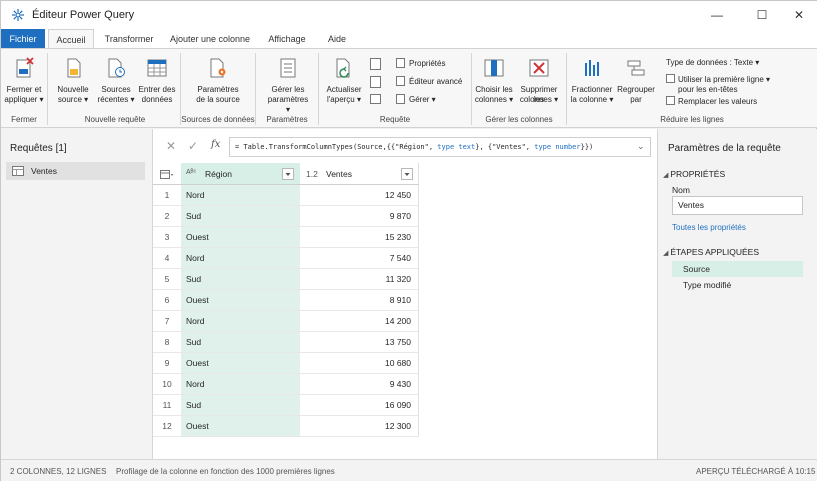 The image size is (817, 481). Describe the element at coordinates (592, 84) in the screenshot. I see `split-column-button: Fractionner la colonne ▾` at that location.